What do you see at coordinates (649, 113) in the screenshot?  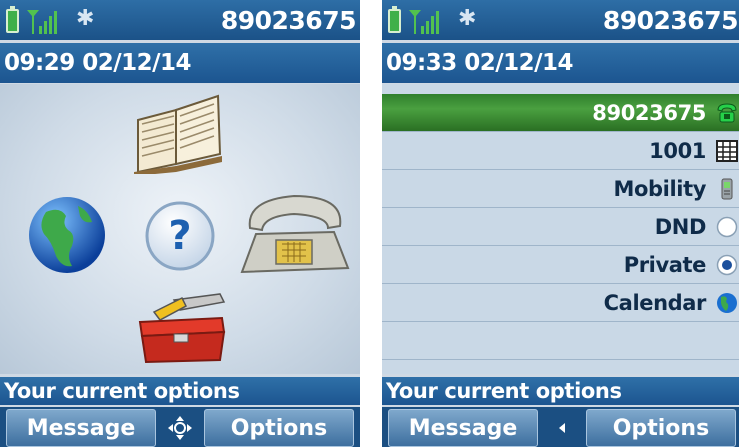 I see `list-item-label: 89023675` at bounding box center [649, 113].